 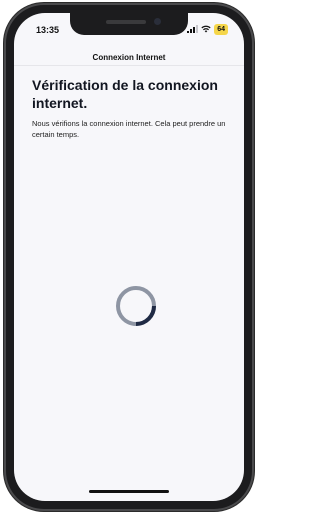 I want to click on status-icons: 64, so click(x=207, y=29).